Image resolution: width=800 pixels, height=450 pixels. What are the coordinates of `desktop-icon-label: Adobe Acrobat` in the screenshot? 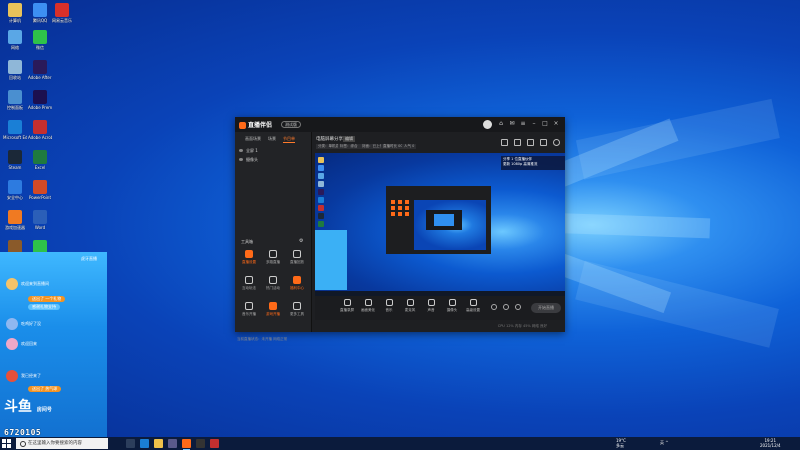 It's located at (40, 137).